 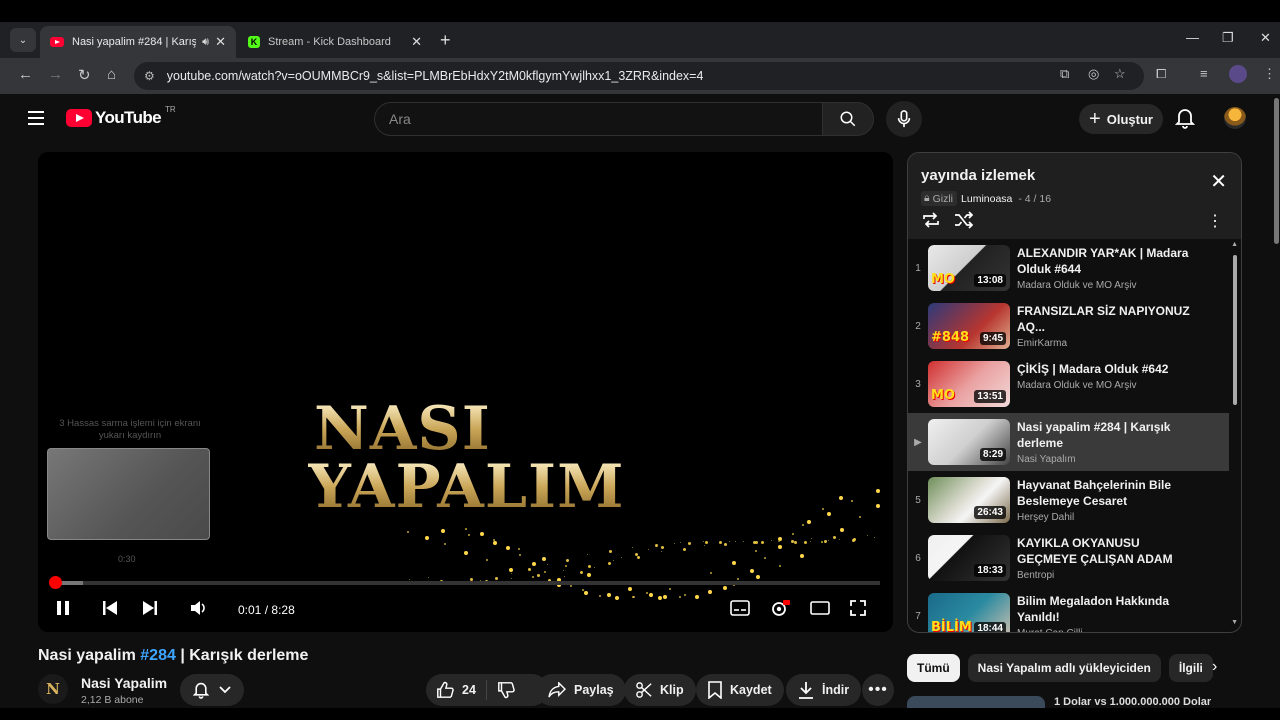 I want to click on site-info-icon: ⚙, so click(x=149, y=76).